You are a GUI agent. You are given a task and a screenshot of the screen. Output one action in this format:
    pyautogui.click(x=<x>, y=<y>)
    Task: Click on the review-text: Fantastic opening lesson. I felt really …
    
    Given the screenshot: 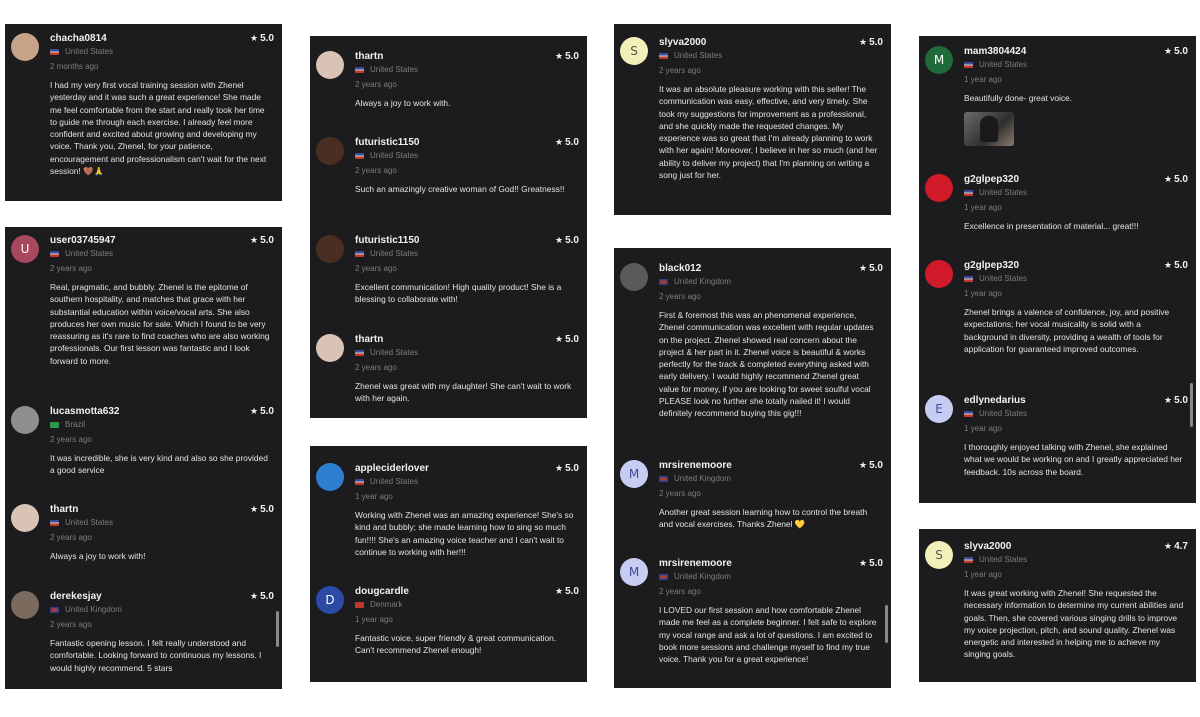 What is the action you would take?
    pyautogui.click(x=156, y=655)
    